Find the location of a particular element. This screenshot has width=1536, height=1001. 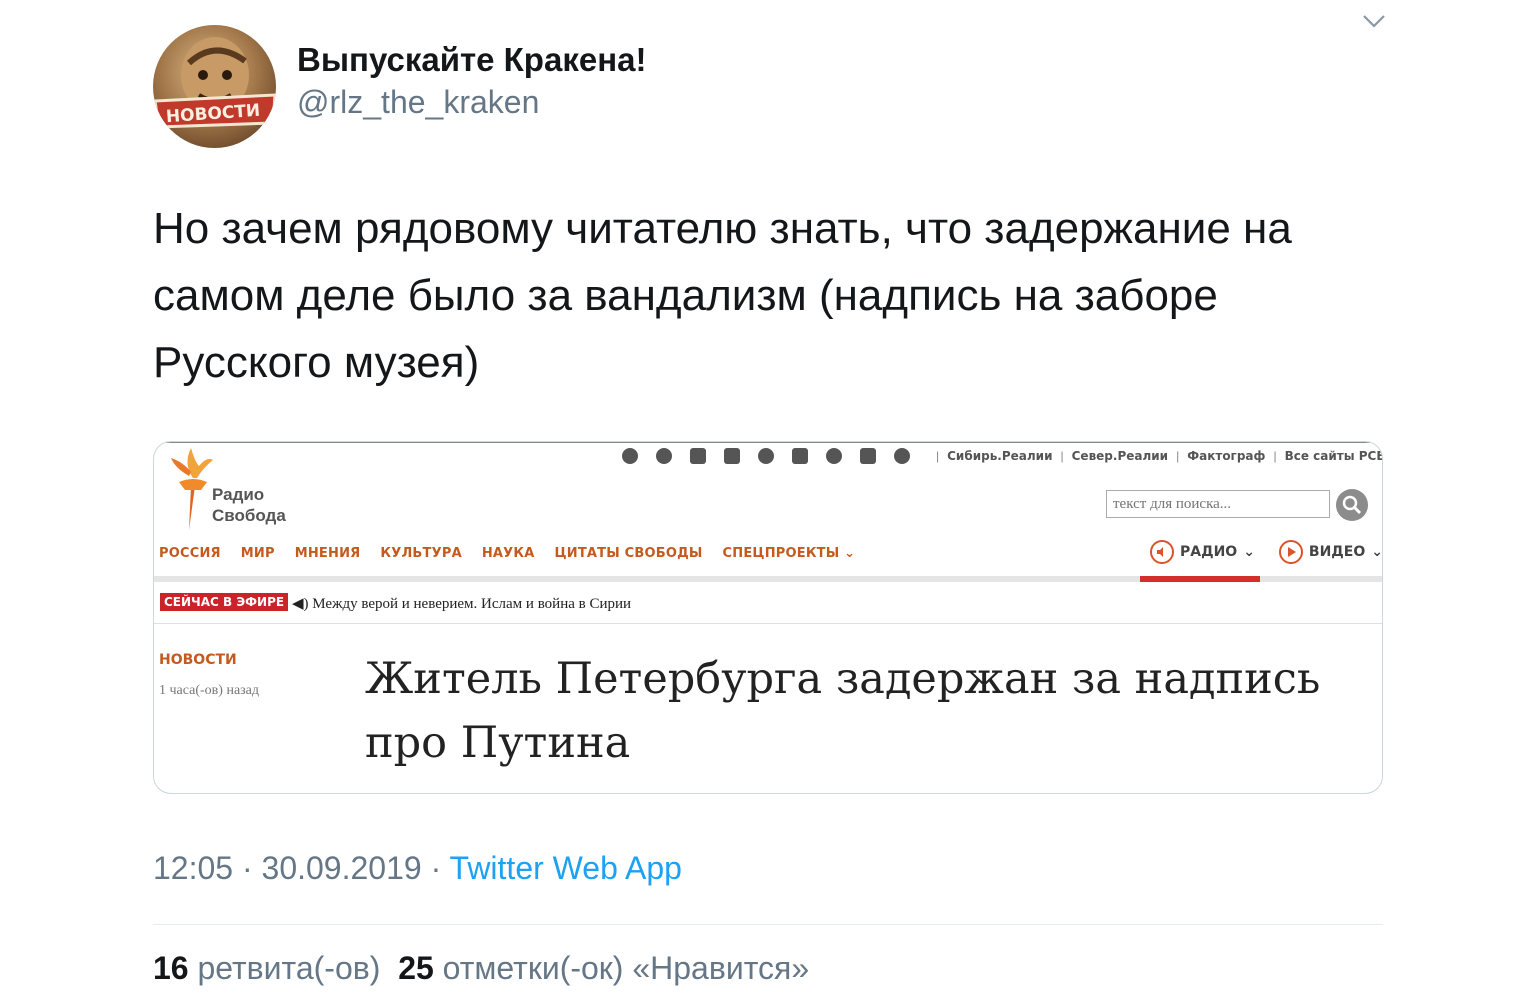

nav-item-world: МИР is located at coordinates (258, 553).